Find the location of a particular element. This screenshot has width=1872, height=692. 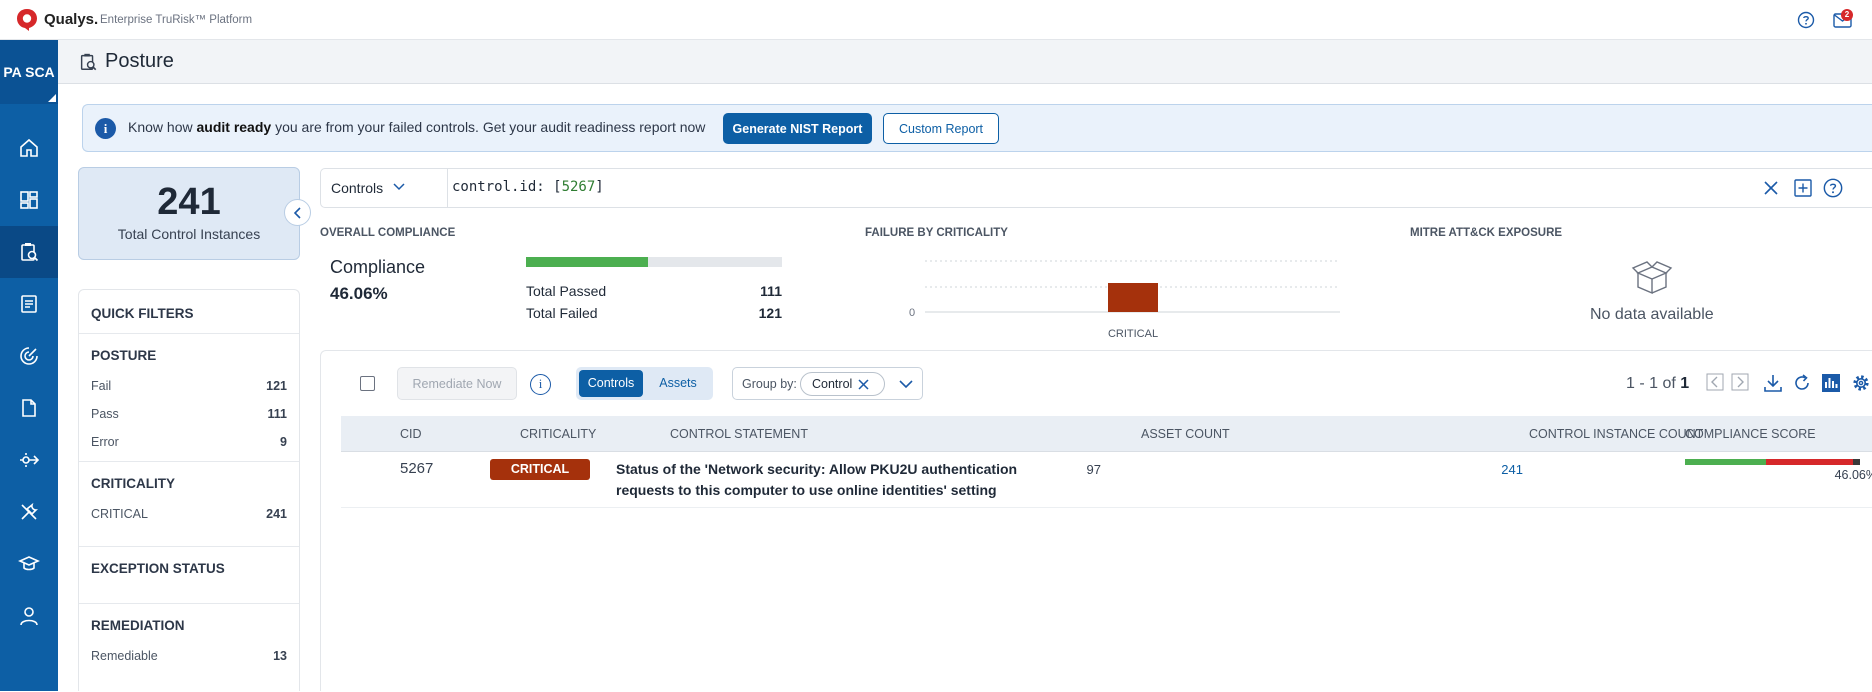

download-icon is located at coordinates (1773, 383).